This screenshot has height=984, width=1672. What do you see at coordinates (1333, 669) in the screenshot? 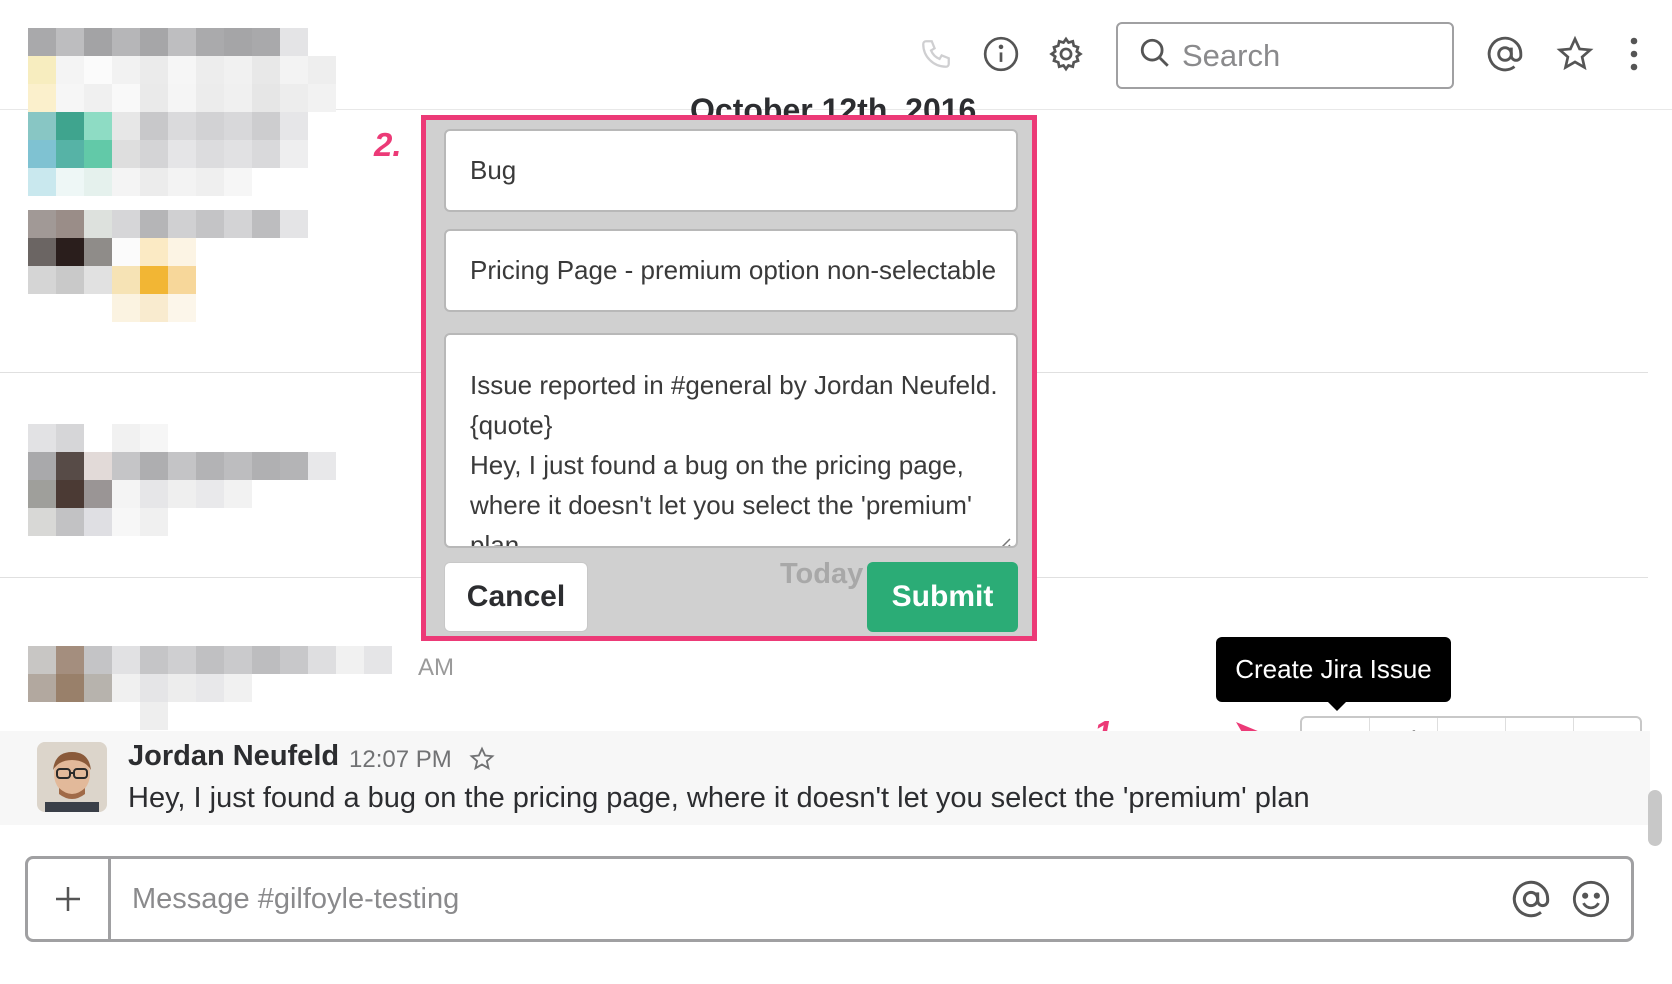
I see `create-jira-issue-tooltip: Create Jira Issue` at bounding box center [1333, 669].